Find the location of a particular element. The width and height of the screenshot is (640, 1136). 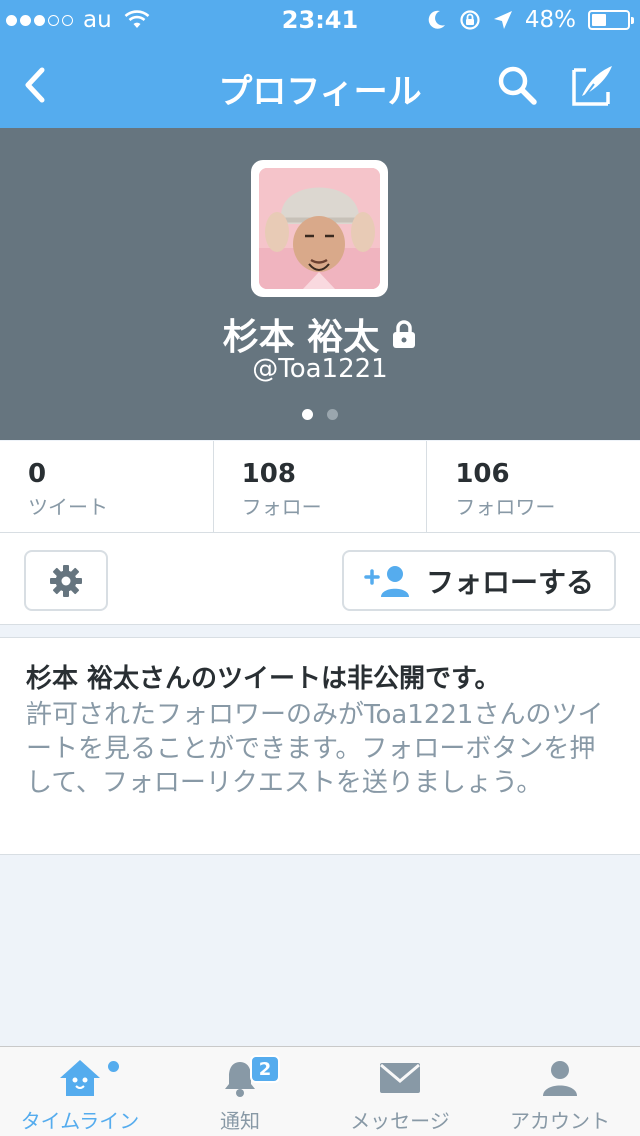

tab-bar: タイムライン 2 通知 メッセージ アカウント is located at coordinates (320, 1091).